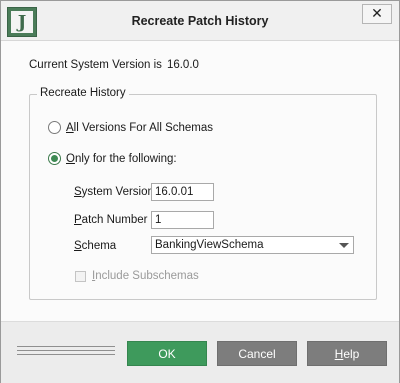 The width and height of the screenshot is (400, 383). I want to click on mnemonic-p: P, so click(78, 220).